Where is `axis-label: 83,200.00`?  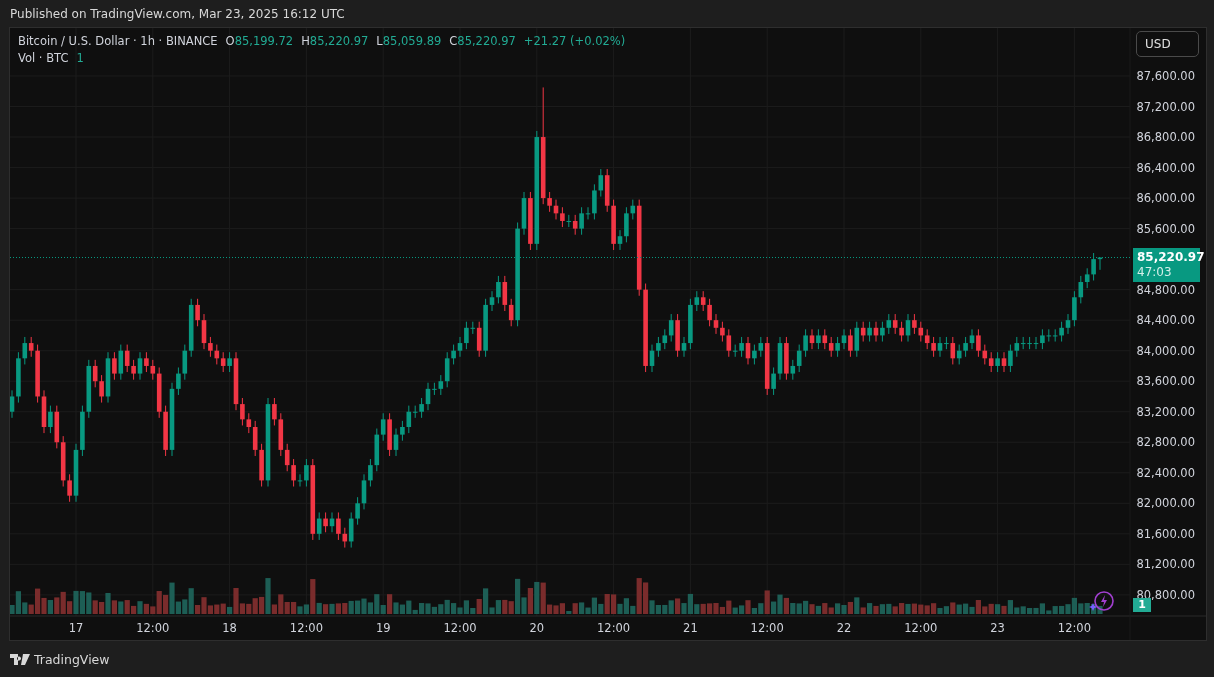 axis-label: 83,200.00 is located at coordinates (1165, 411).